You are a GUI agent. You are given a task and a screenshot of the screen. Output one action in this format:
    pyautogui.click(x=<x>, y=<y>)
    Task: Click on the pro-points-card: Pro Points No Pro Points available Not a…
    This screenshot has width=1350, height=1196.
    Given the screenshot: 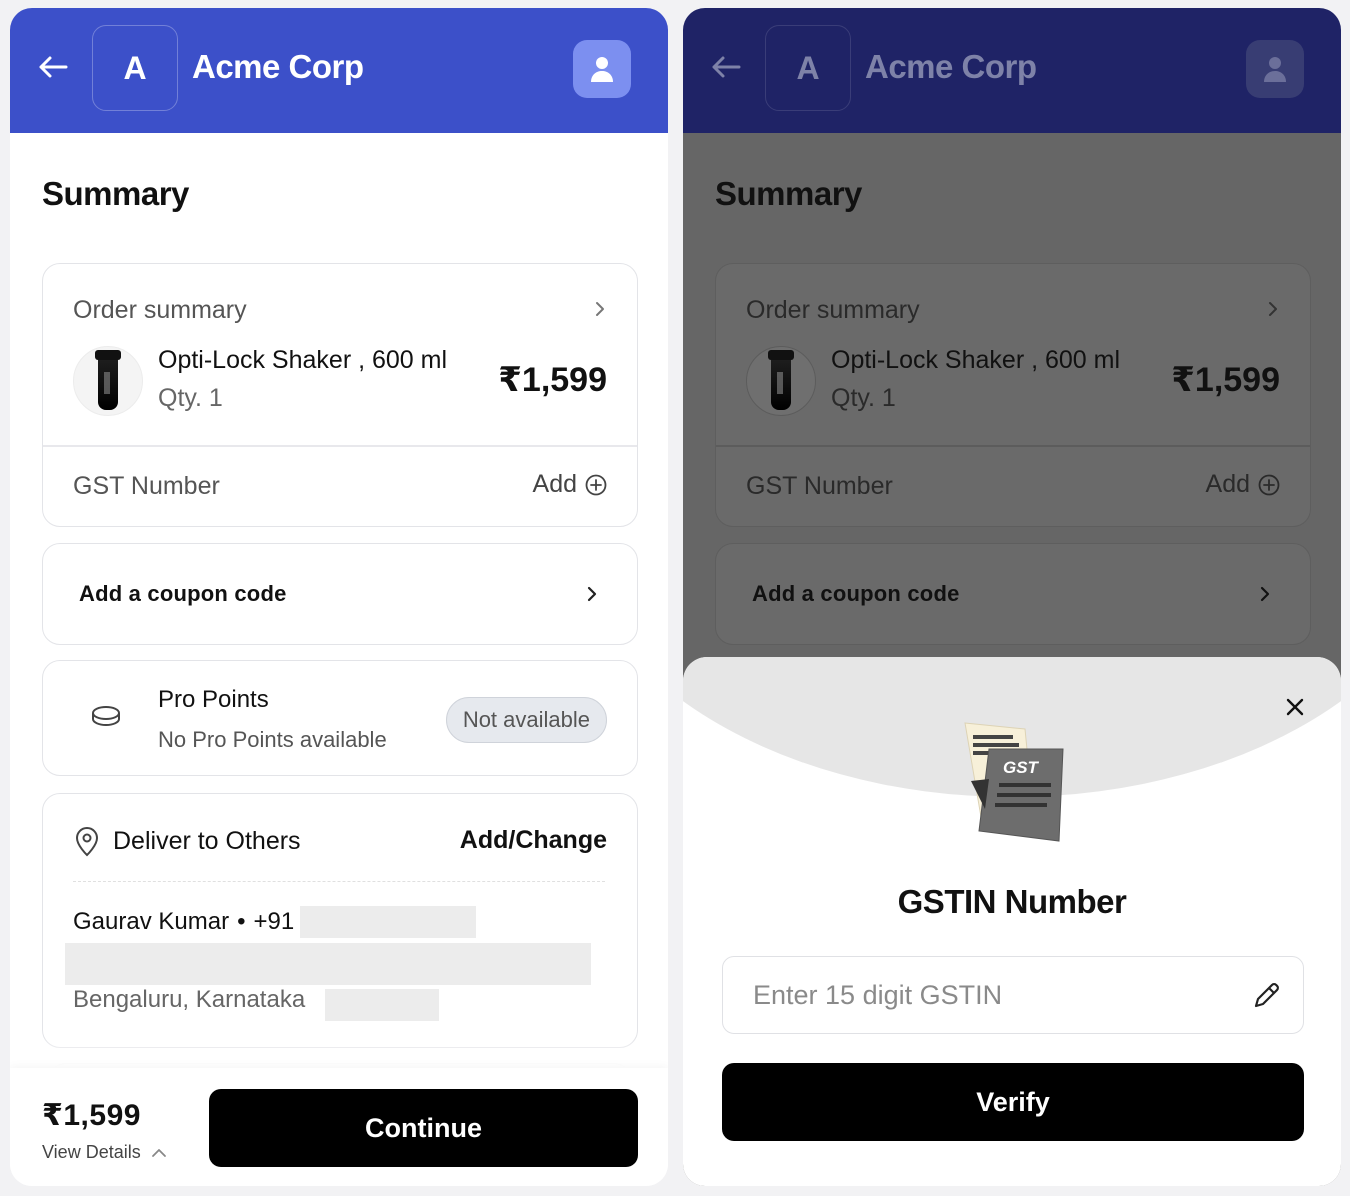 What is the action you would take?
    pyautogui.click(x=340, y=718)
    